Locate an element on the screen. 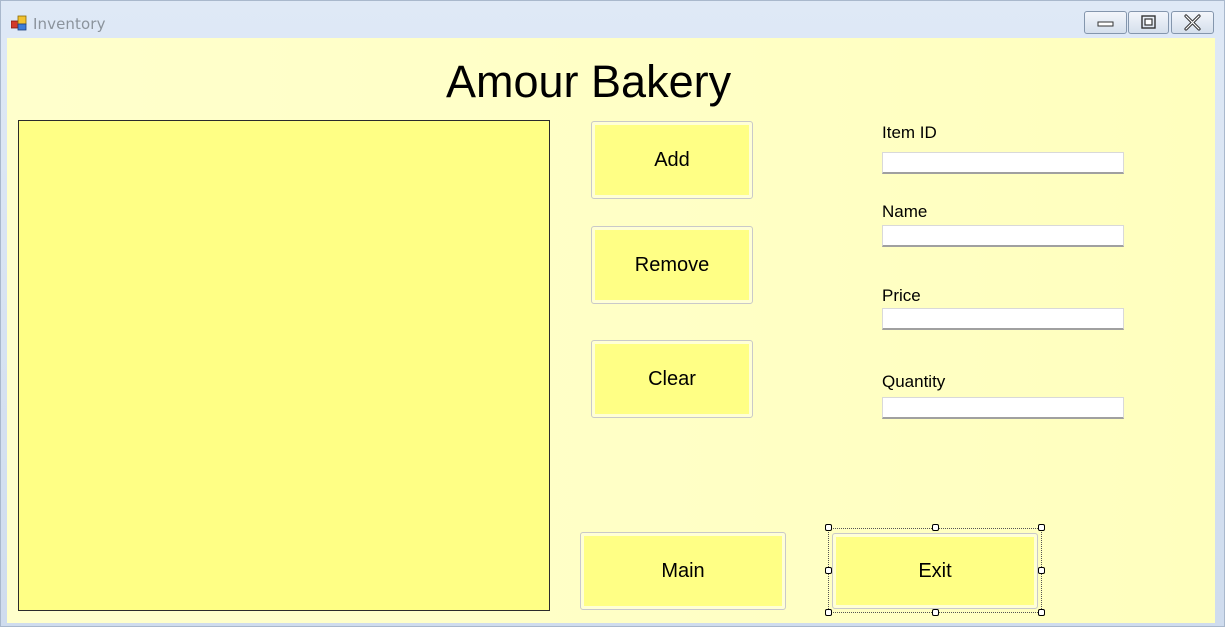  maximize-button is located at coordinates (1148, 22).